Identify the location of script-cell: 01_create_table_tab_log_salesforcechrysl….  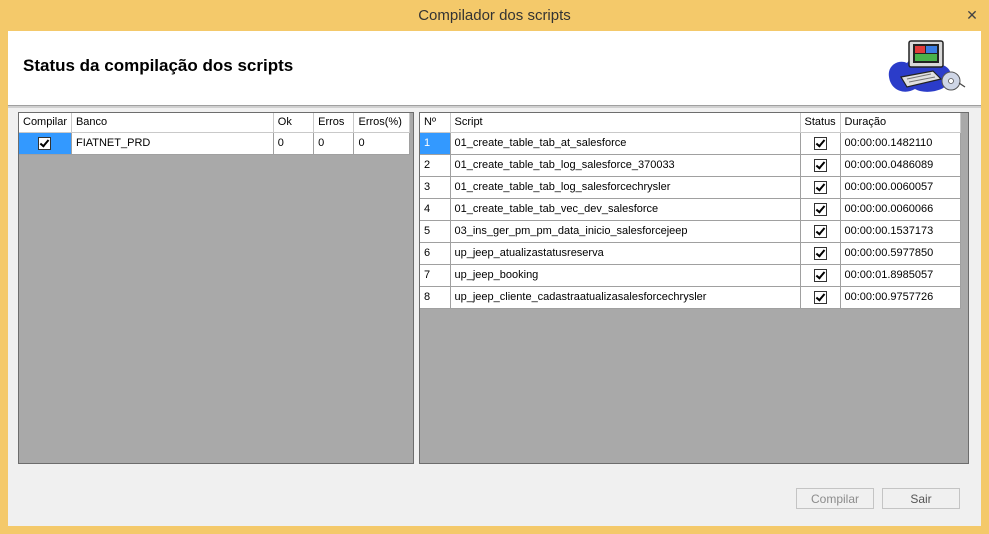
(625, 187).